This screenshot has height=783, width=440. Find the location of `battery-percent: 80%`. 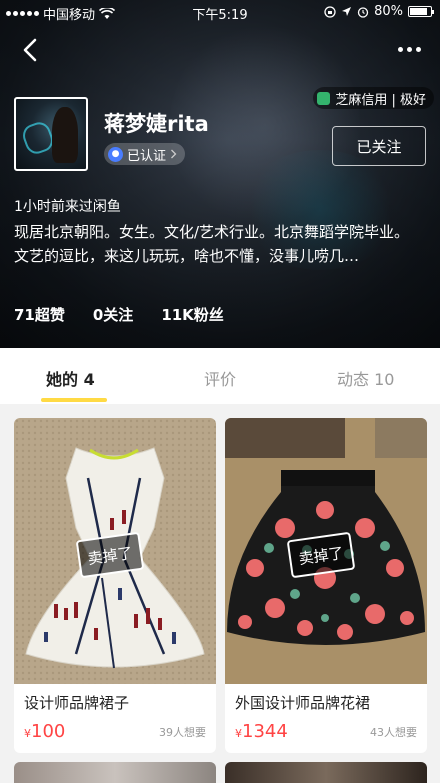

battery-percent: 80% is located at coordinates (388, 11).